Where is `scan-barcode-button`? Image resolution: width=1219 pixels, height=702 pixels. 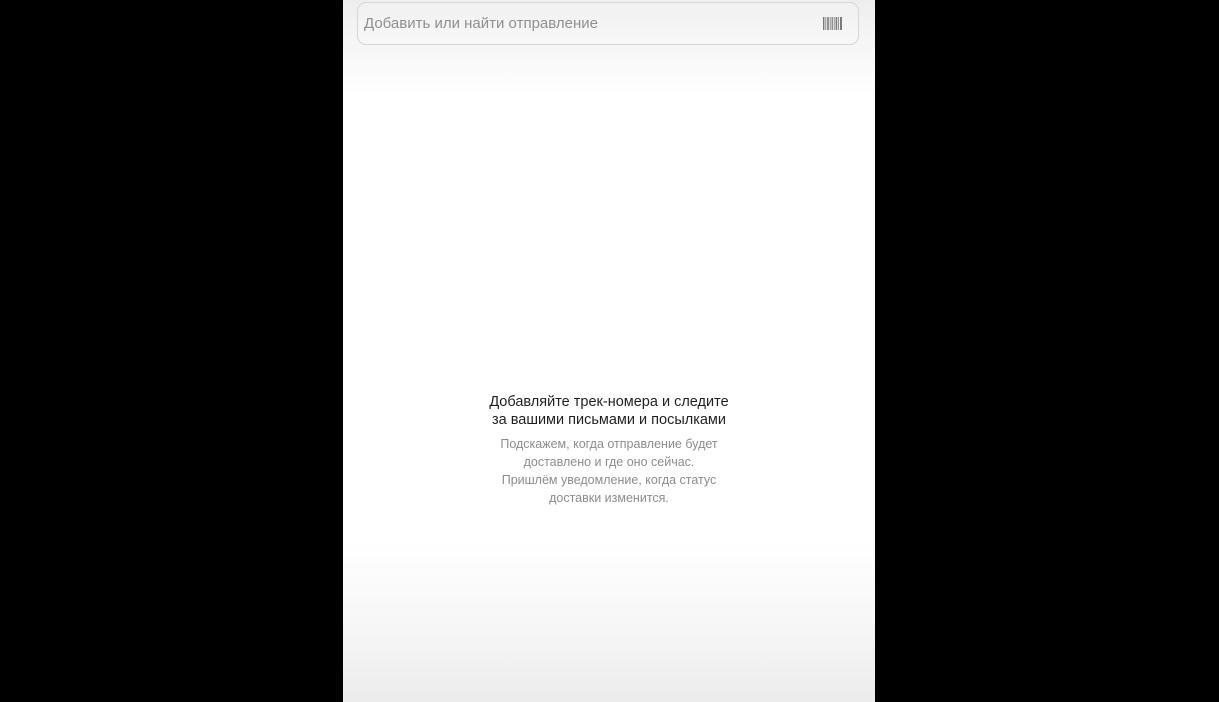
scan-barcode-button is located at coordinates (832, 23).